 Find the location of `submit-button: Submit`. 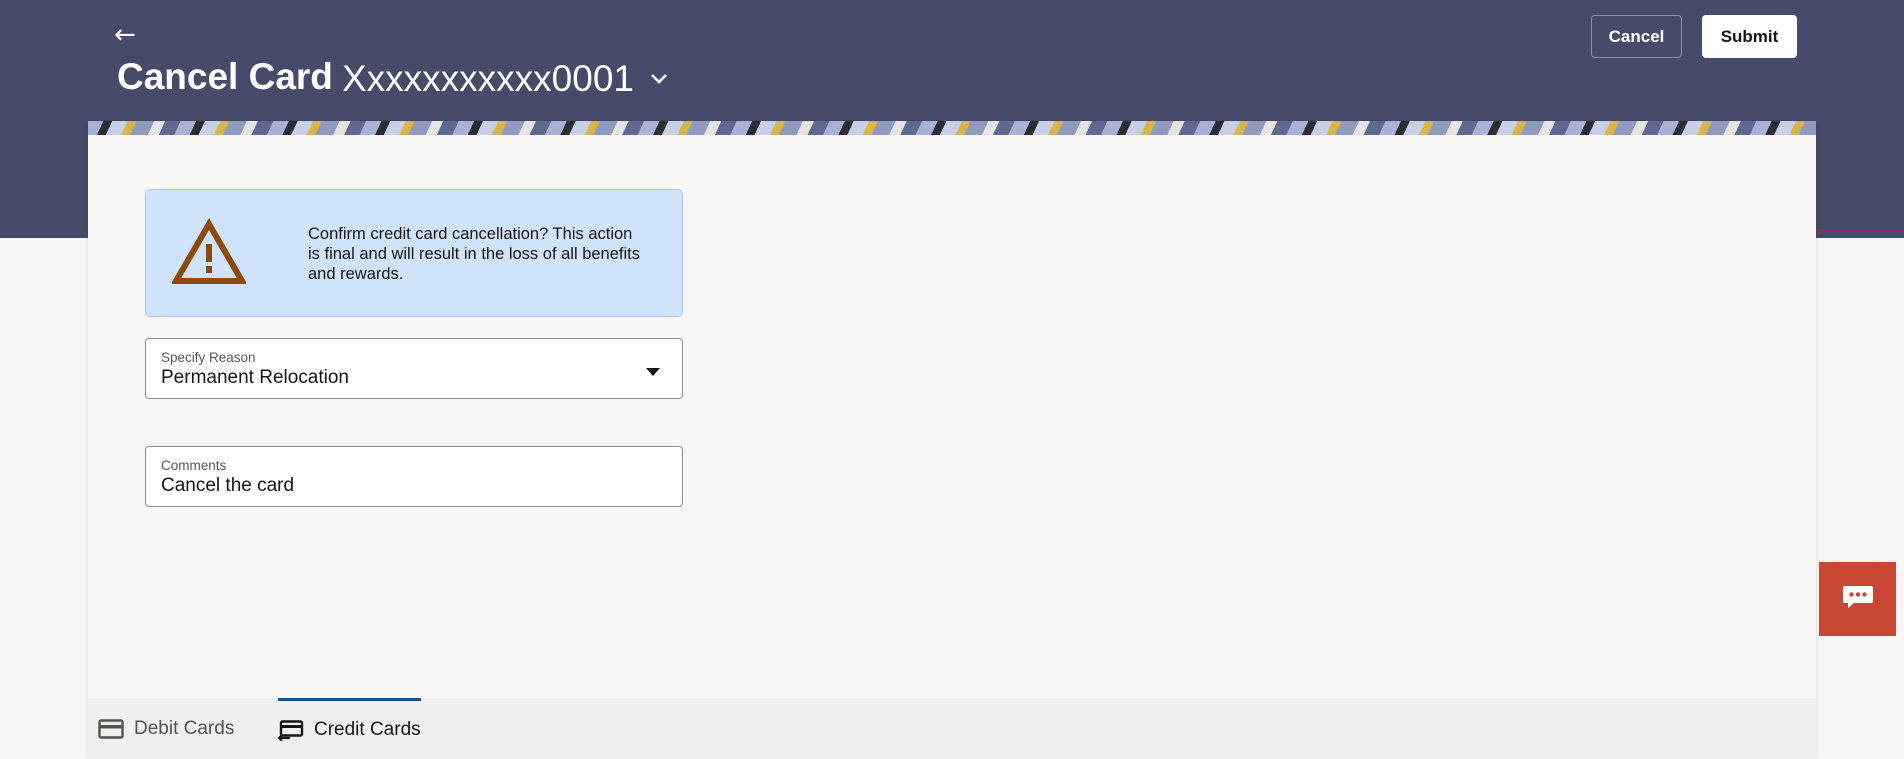

submit-button: Submit is located at coordinates (1749, 36).